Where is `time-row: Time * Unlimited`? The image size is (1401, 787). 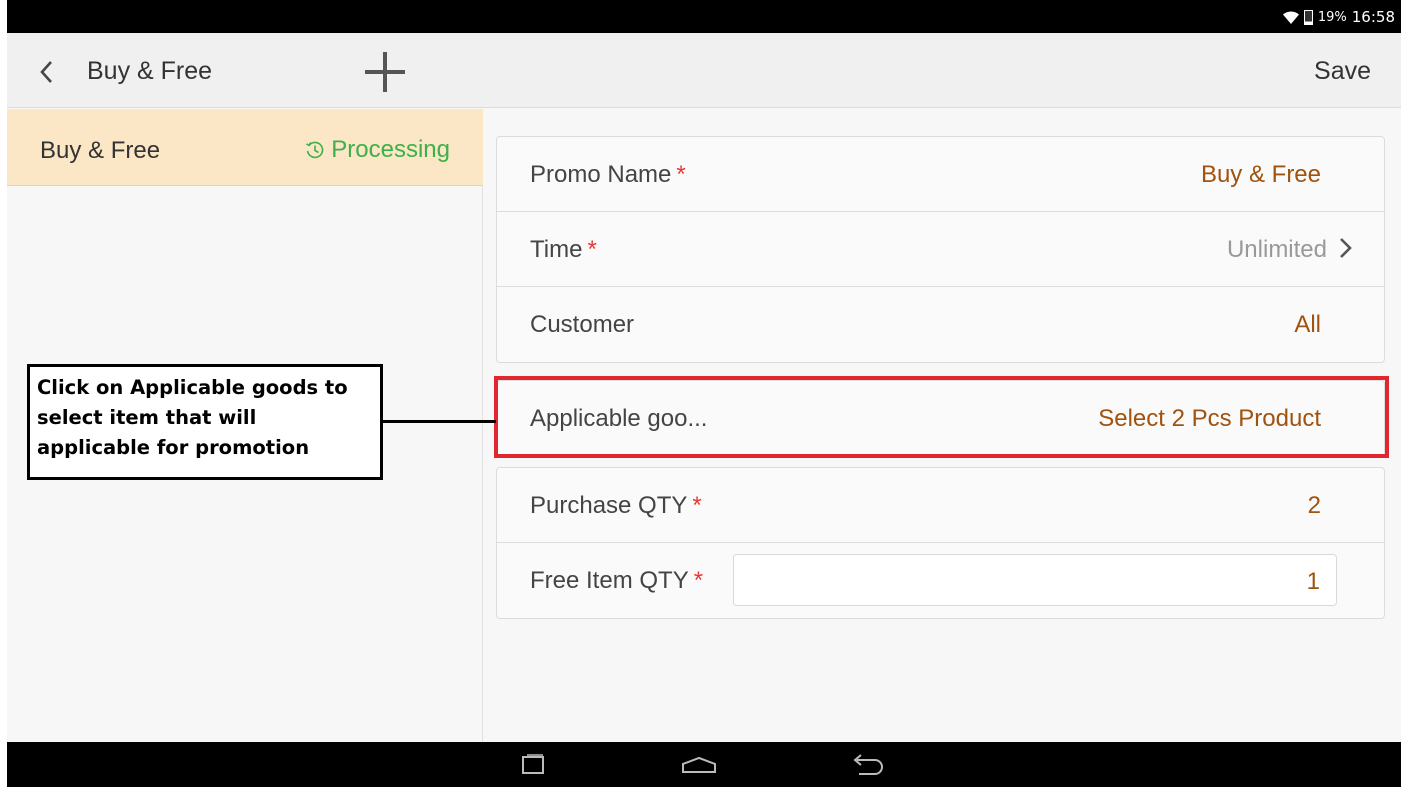 time-row: Time * Unlimited is located at coordinates (940, 249).